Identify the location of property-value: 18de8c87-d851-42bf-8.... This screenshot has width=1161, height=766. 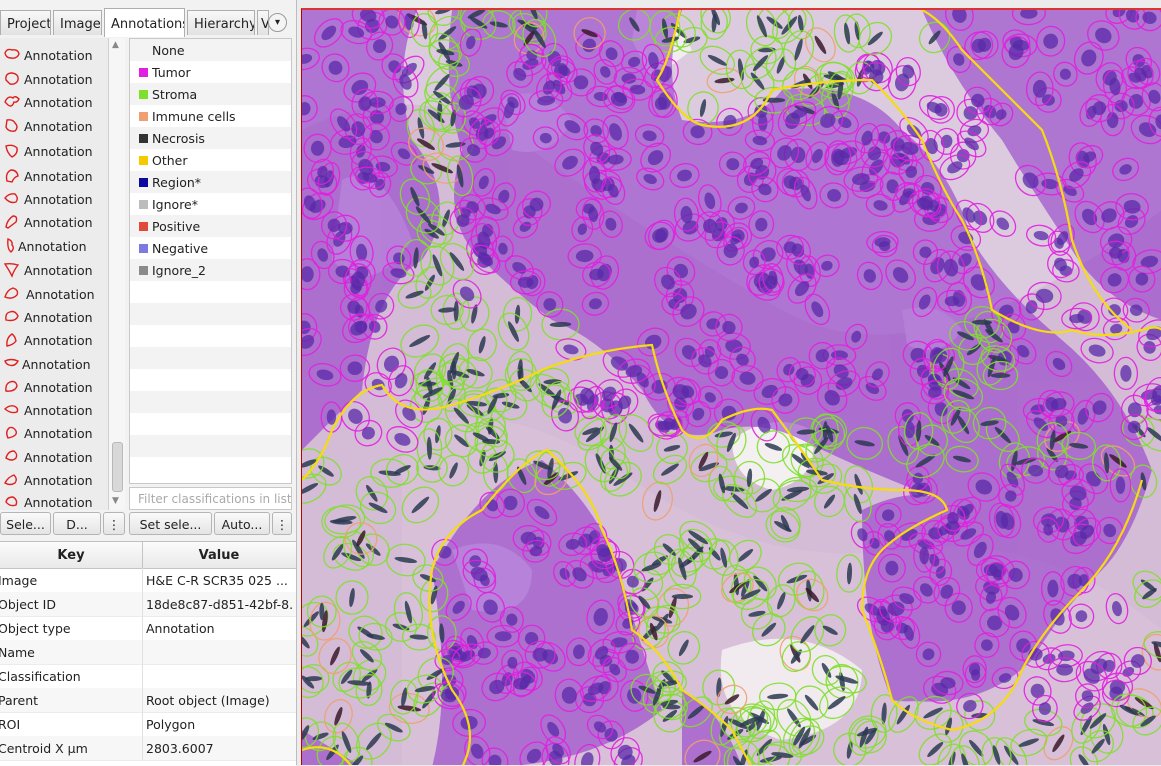
(220, 604).